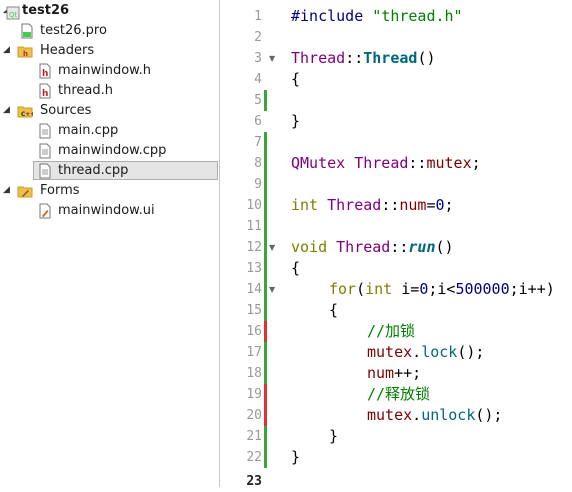  What do you see at coordinates (93, 170) in the screenshot?
I see `tree-item-label: thread.cpp` at bounding box center [93, 170].